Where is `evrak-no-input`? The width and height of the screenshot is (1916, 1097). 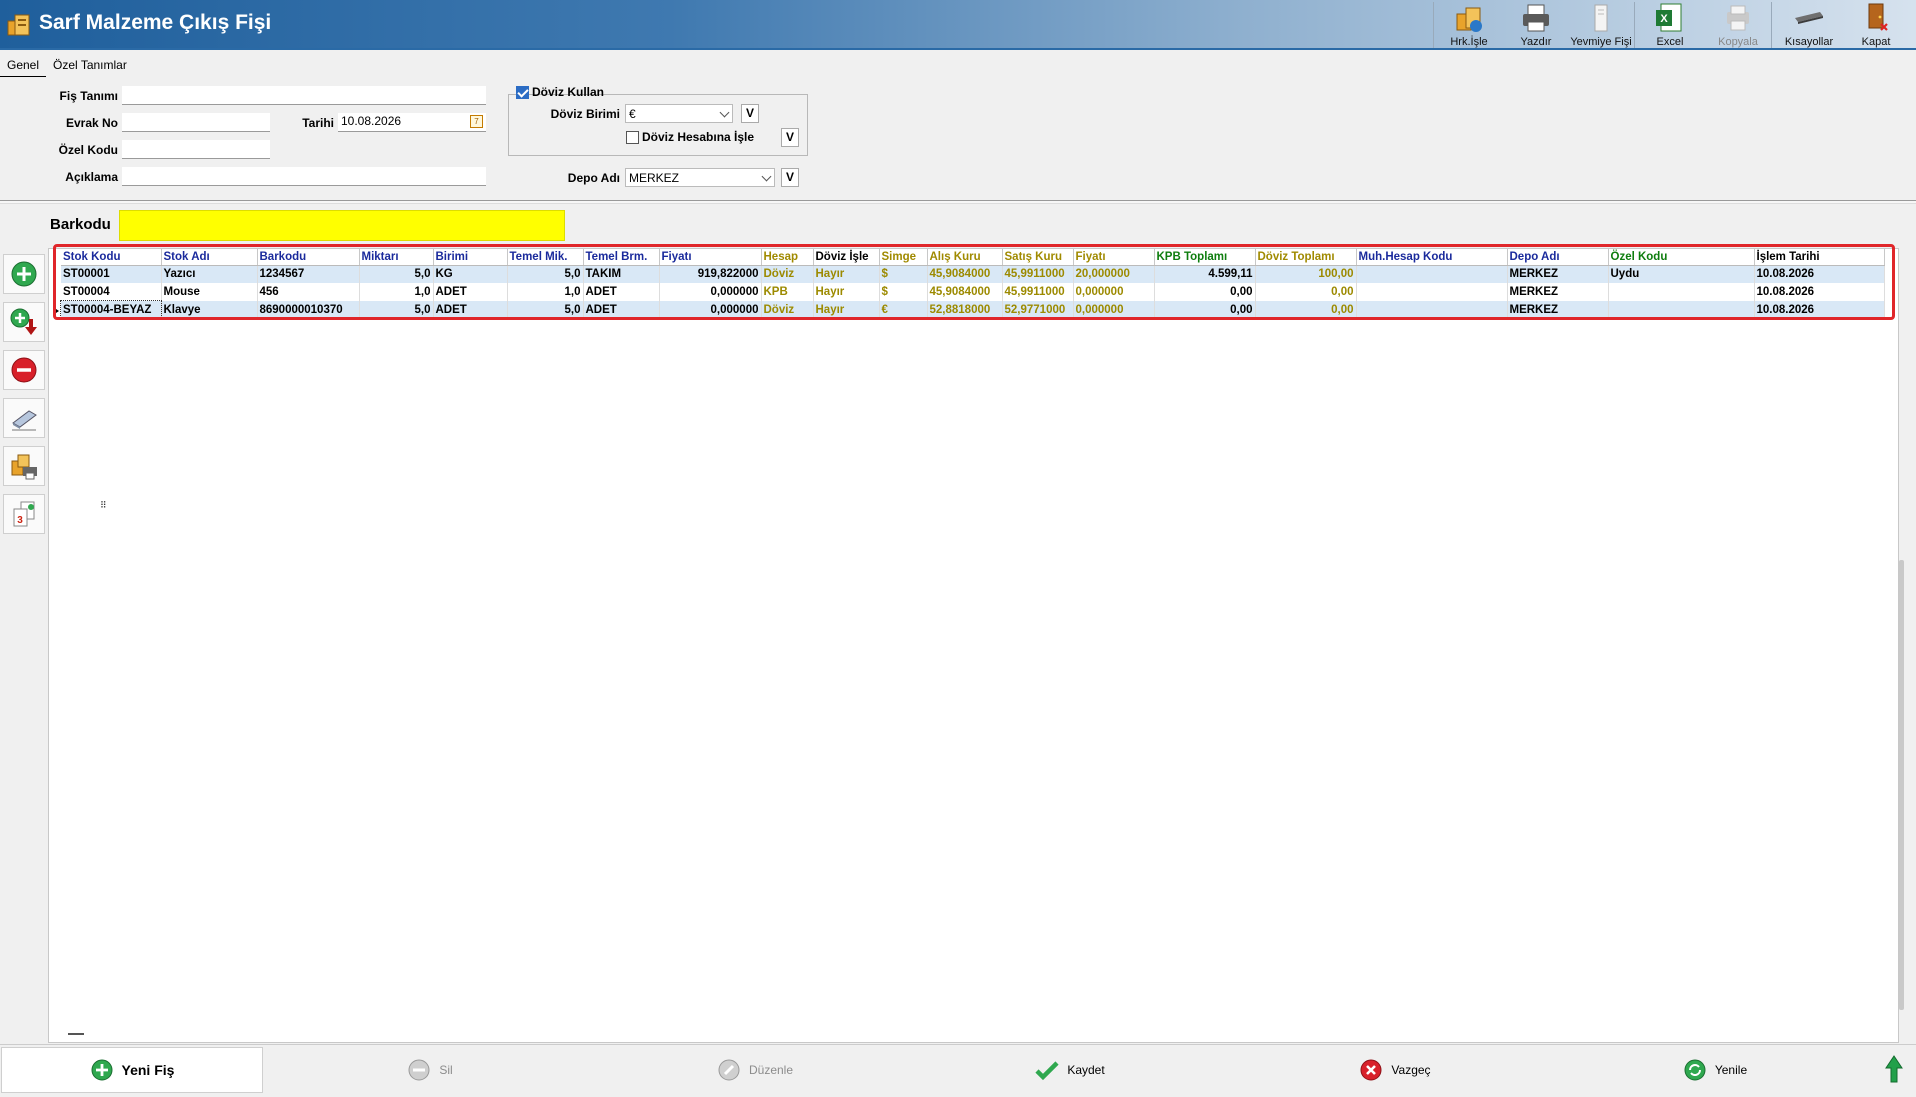
evrak-no-input is located at coordinates (196, 122).